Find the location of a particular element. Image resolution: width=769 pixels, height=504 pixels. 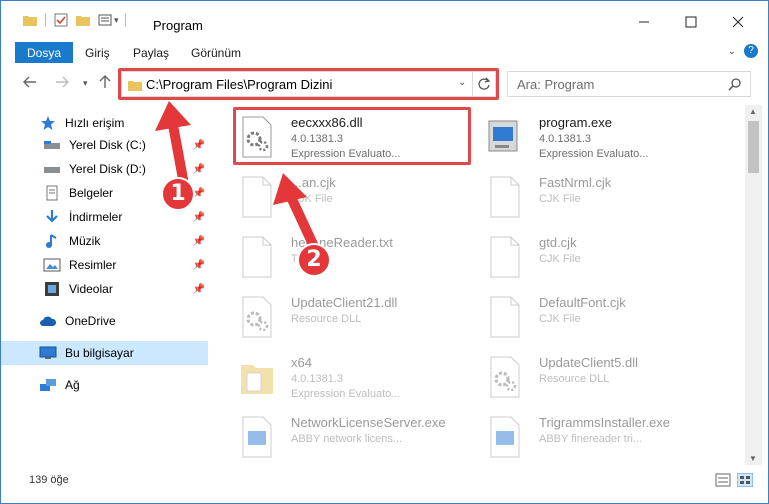

app-icon is located at coordinates (257, 437).